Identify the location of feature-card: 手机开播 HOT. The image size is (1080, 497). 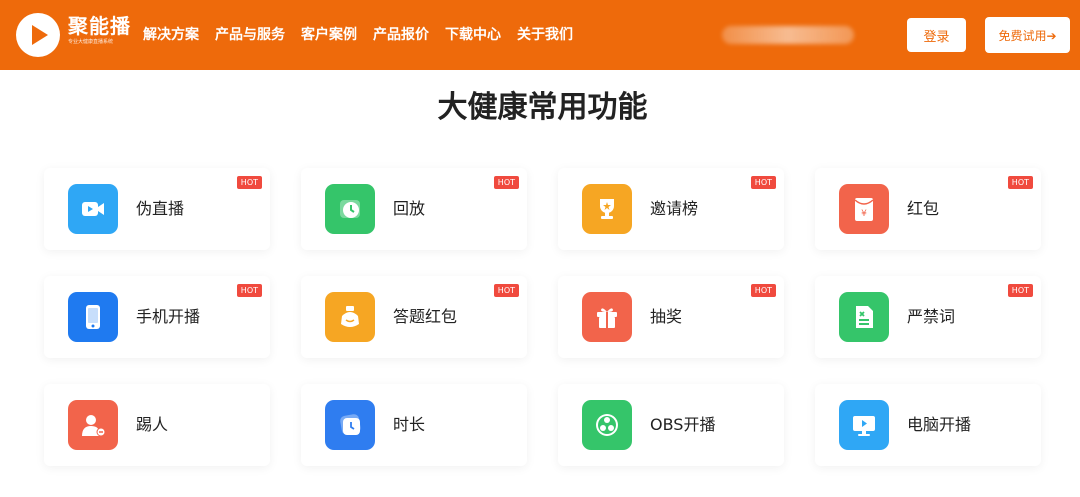
(157, 317).